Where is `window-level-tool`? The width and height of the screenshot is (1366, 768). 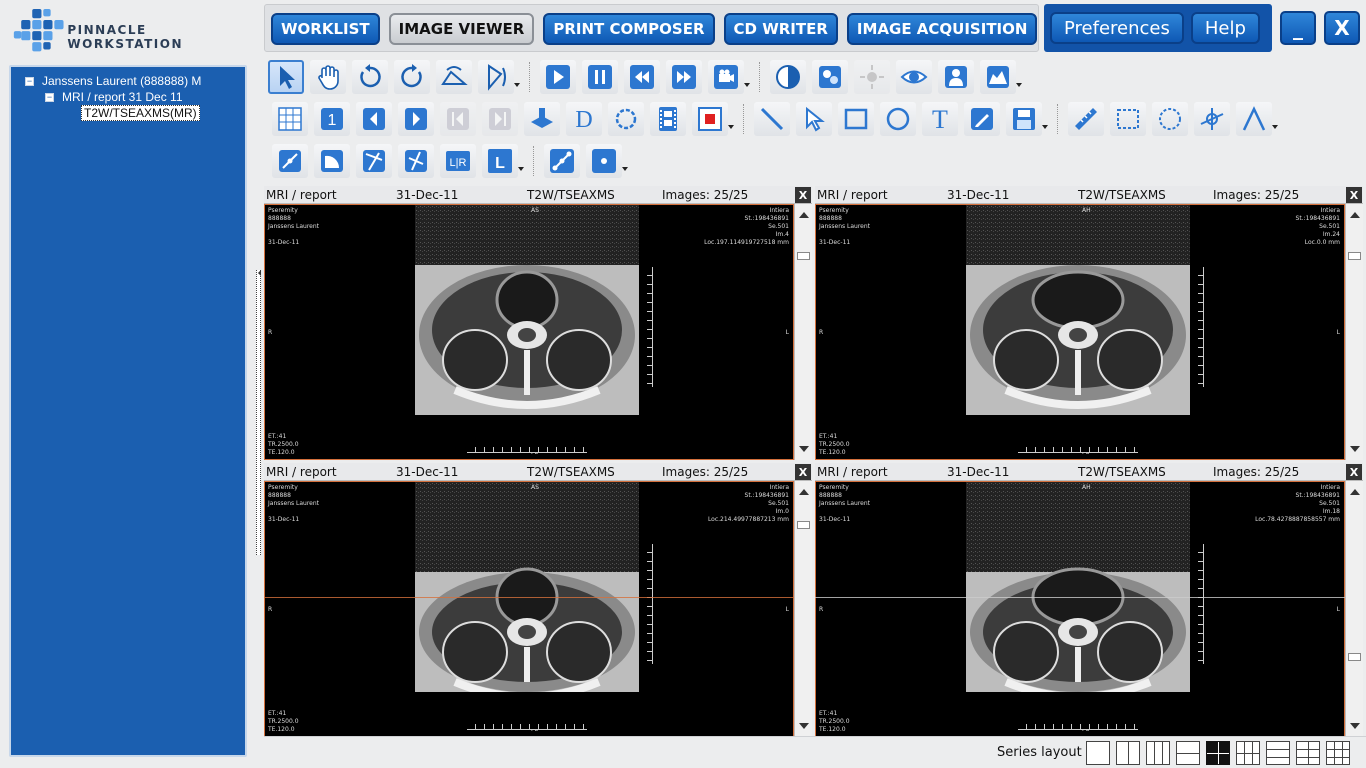 window-level-tool is located at coordinates (830, 77).